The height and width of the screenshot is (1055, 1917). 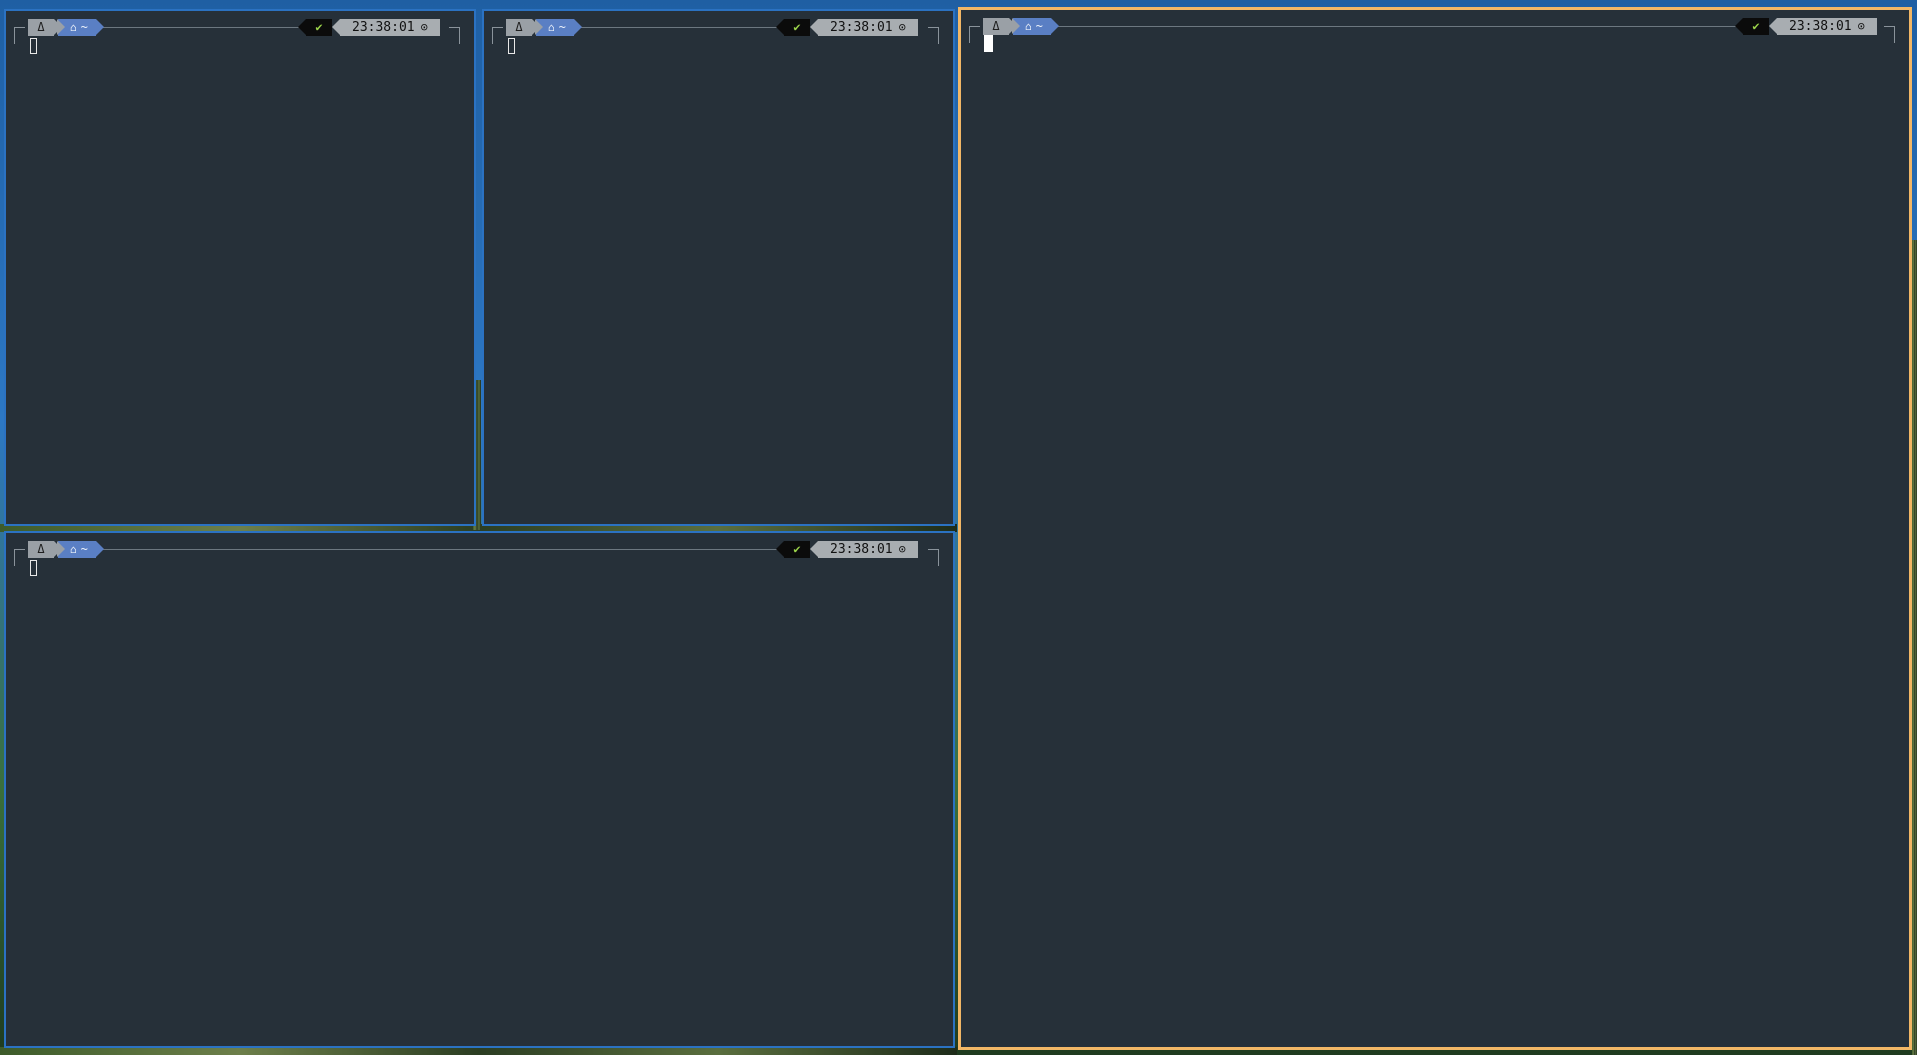 What do you see at coordinates (718, 267) in the screenshot?
I see `terminal-pane-top-middle: Δ ⌂ ~ ✔ 23:38:01 ⊙` at bounding box center [718, 267].